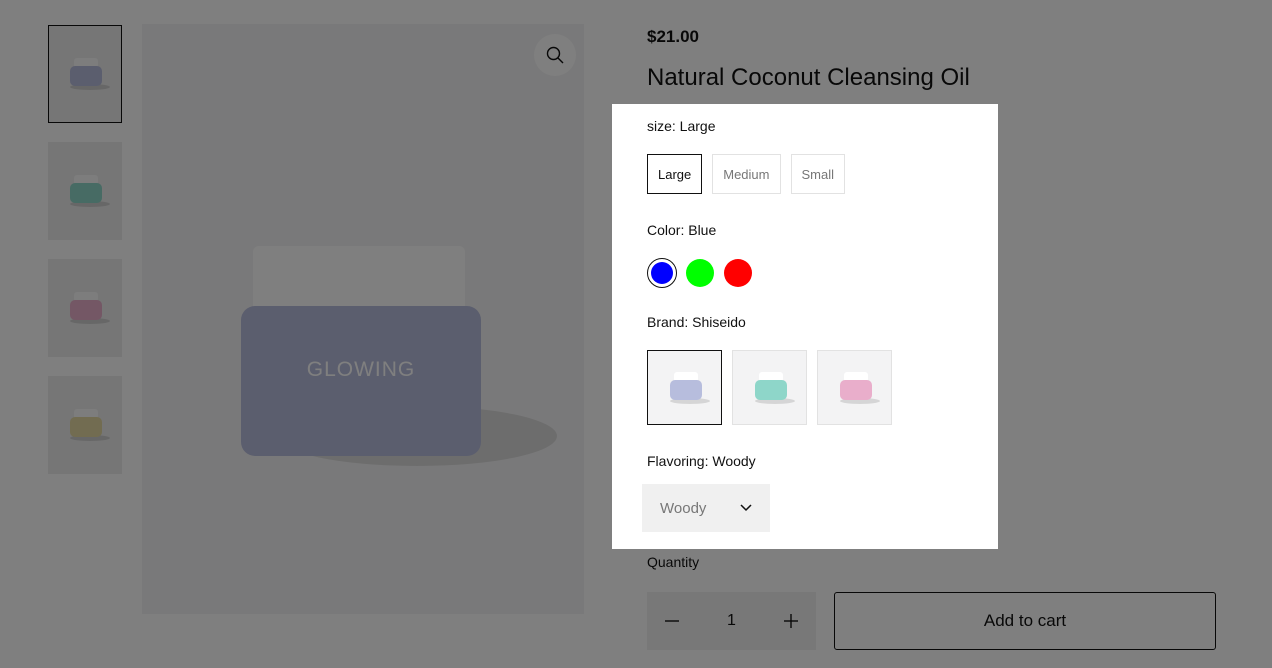 The height and width of the screenshot is (668, 1272). Describe the element at coordinates (662, 273) in the screenshot. I see `color-swatch-blue` at that location.